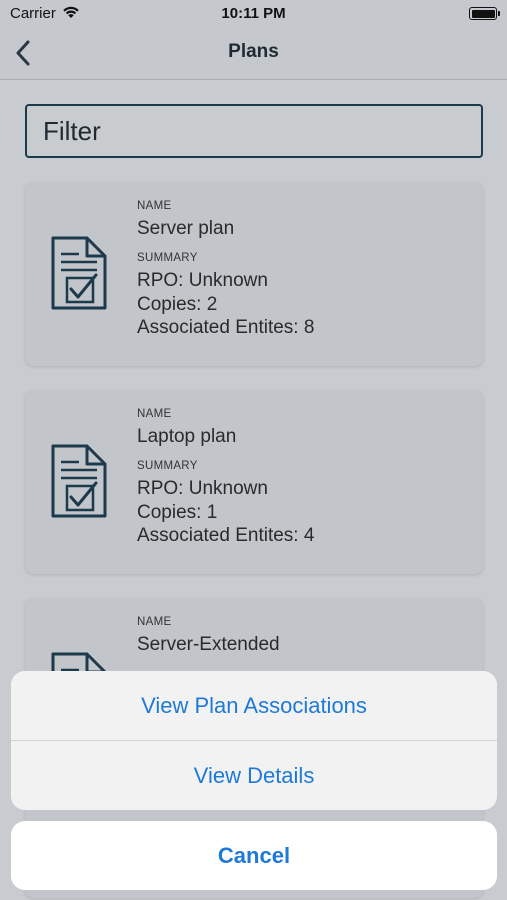 The height and width of the screenshot is (900, 507). I want to click on page-title: Plans, so click(253, 51).